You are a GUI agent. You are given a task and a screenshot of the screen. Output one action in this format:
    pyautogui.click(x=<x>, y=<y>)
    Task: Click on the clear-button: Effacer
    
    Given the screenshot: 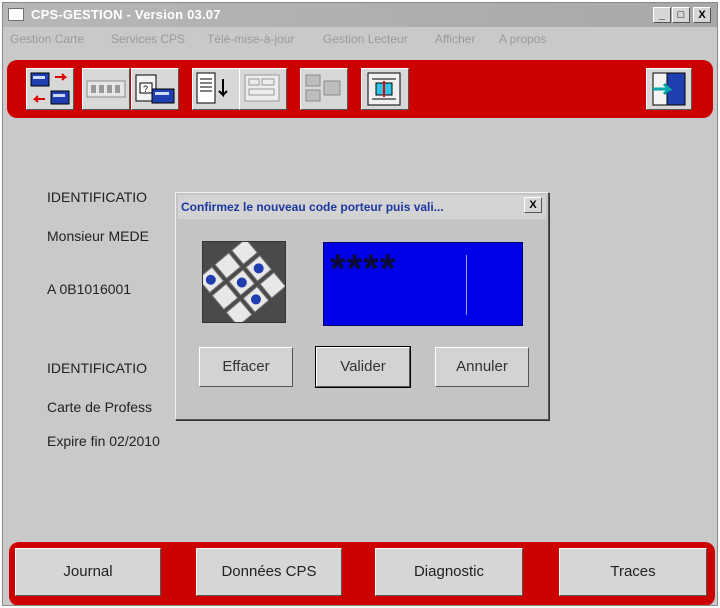 What is the action you would take?
    pyautogui.click(x=246, y=367)
    